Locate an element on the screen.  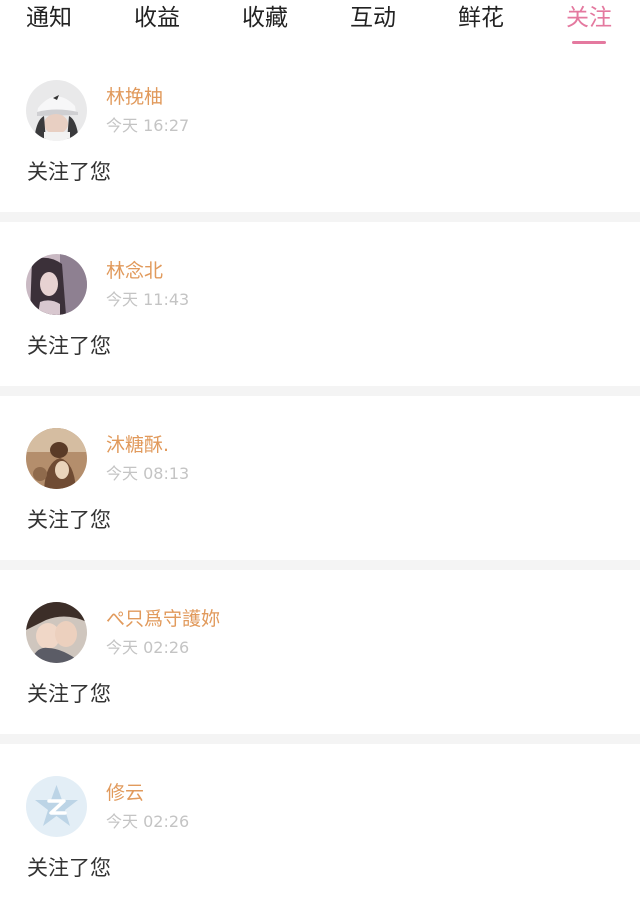
timestamp: 今天 08:13 is located at coordinates (148, 473).